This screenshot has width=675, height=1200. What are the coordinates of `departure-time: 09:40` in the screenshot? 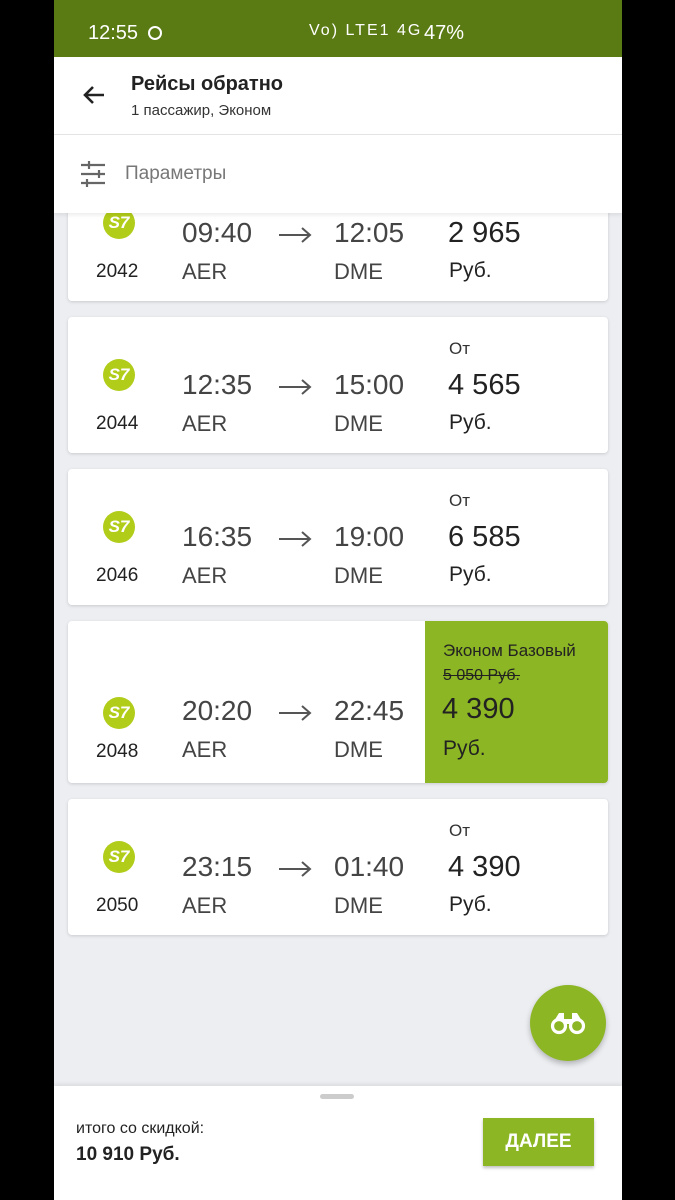 It's located at (217, 232).